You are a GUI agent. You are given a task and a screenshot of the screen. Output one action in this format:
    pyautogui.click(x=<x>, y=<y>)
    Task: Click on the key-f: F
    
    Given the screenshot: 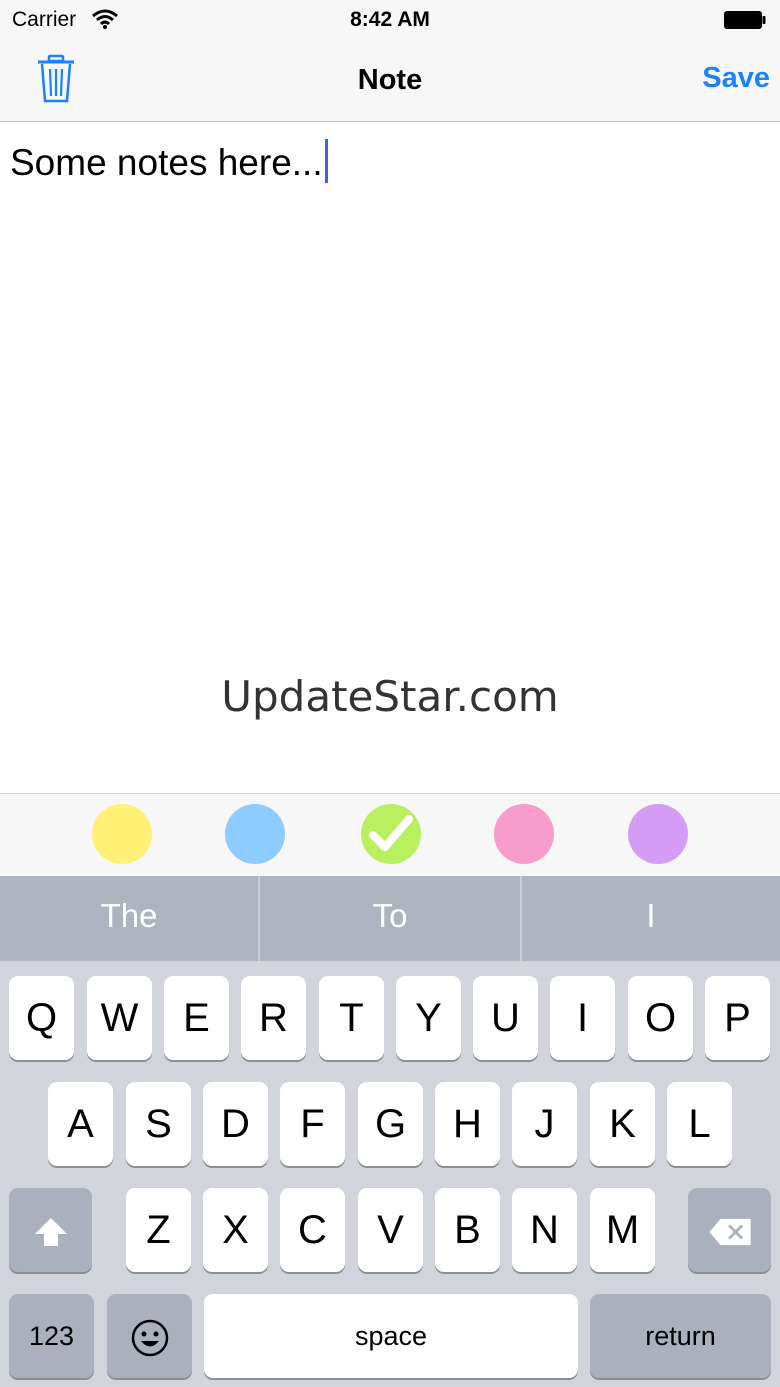 What is the action you would take?
    pyautogui.click(x=312, y=1124)
    